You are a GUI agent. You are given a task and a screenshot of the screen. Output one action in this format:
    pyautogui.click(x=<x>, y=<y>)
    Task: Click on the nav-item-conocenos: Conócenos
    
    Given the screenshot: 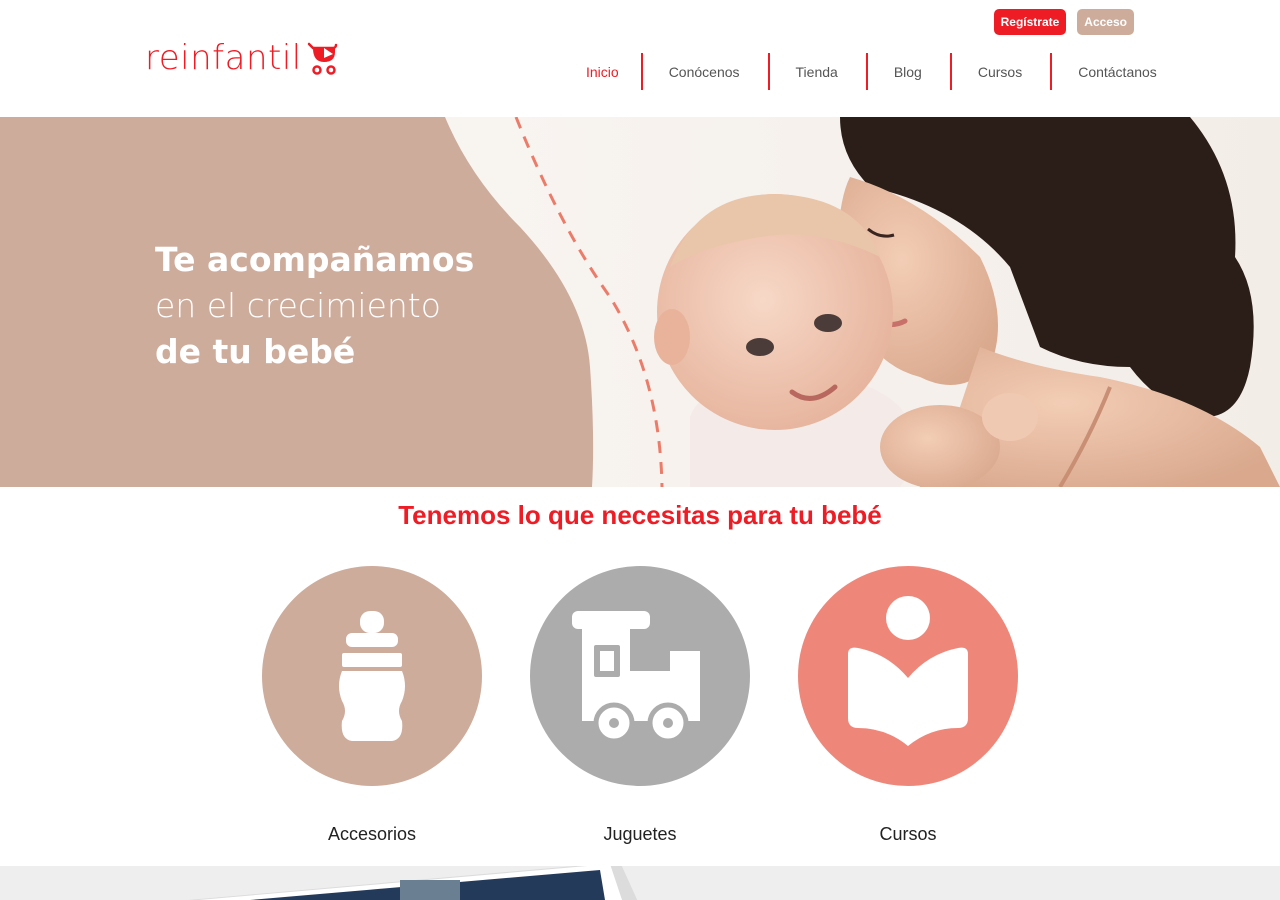 What is the action you would take?
    pyautogui.click(x=704, y=71)
    